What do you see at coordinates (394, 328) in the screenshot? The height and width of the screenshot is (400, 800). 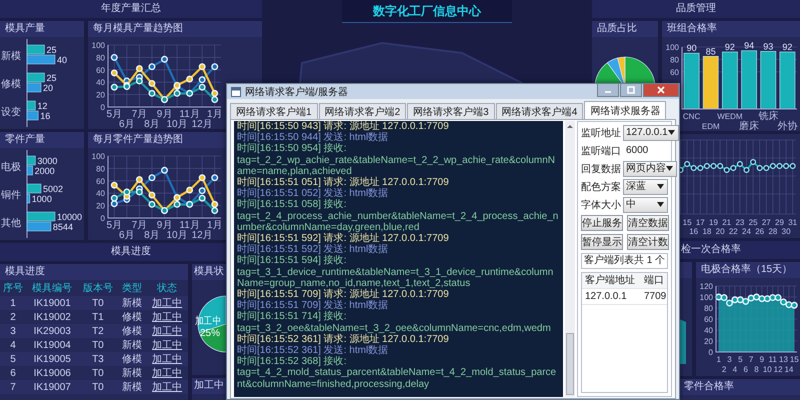 I see `log-payload: tag=t_3_2_oee&tableName=t_3_2_oee&columnName=cnc,edm,wedm` at bounding box center [394, 328].